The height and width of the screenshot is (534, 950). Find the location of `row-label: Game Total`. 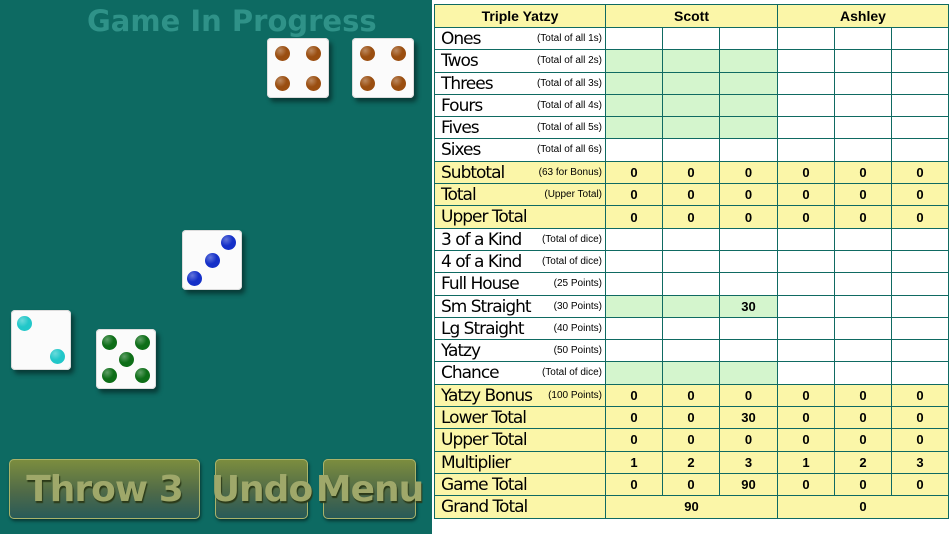

row-label: Game Total is located at coordinates (520, 484).